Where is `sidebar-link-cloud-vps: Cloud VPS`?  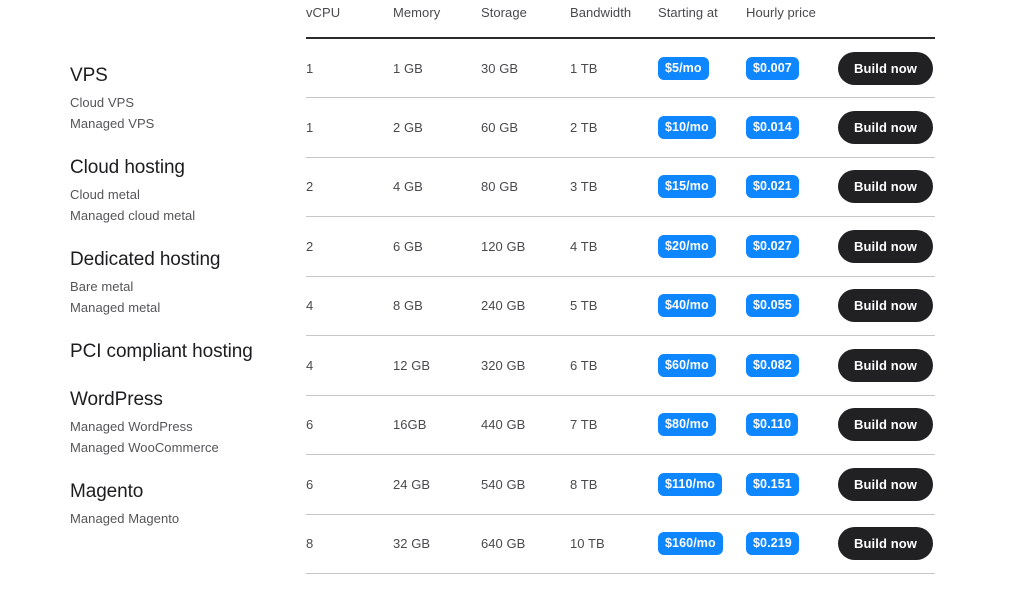
sidebar-link-cloud-vps: Cloud VPS is located at coordinates (177, 103).